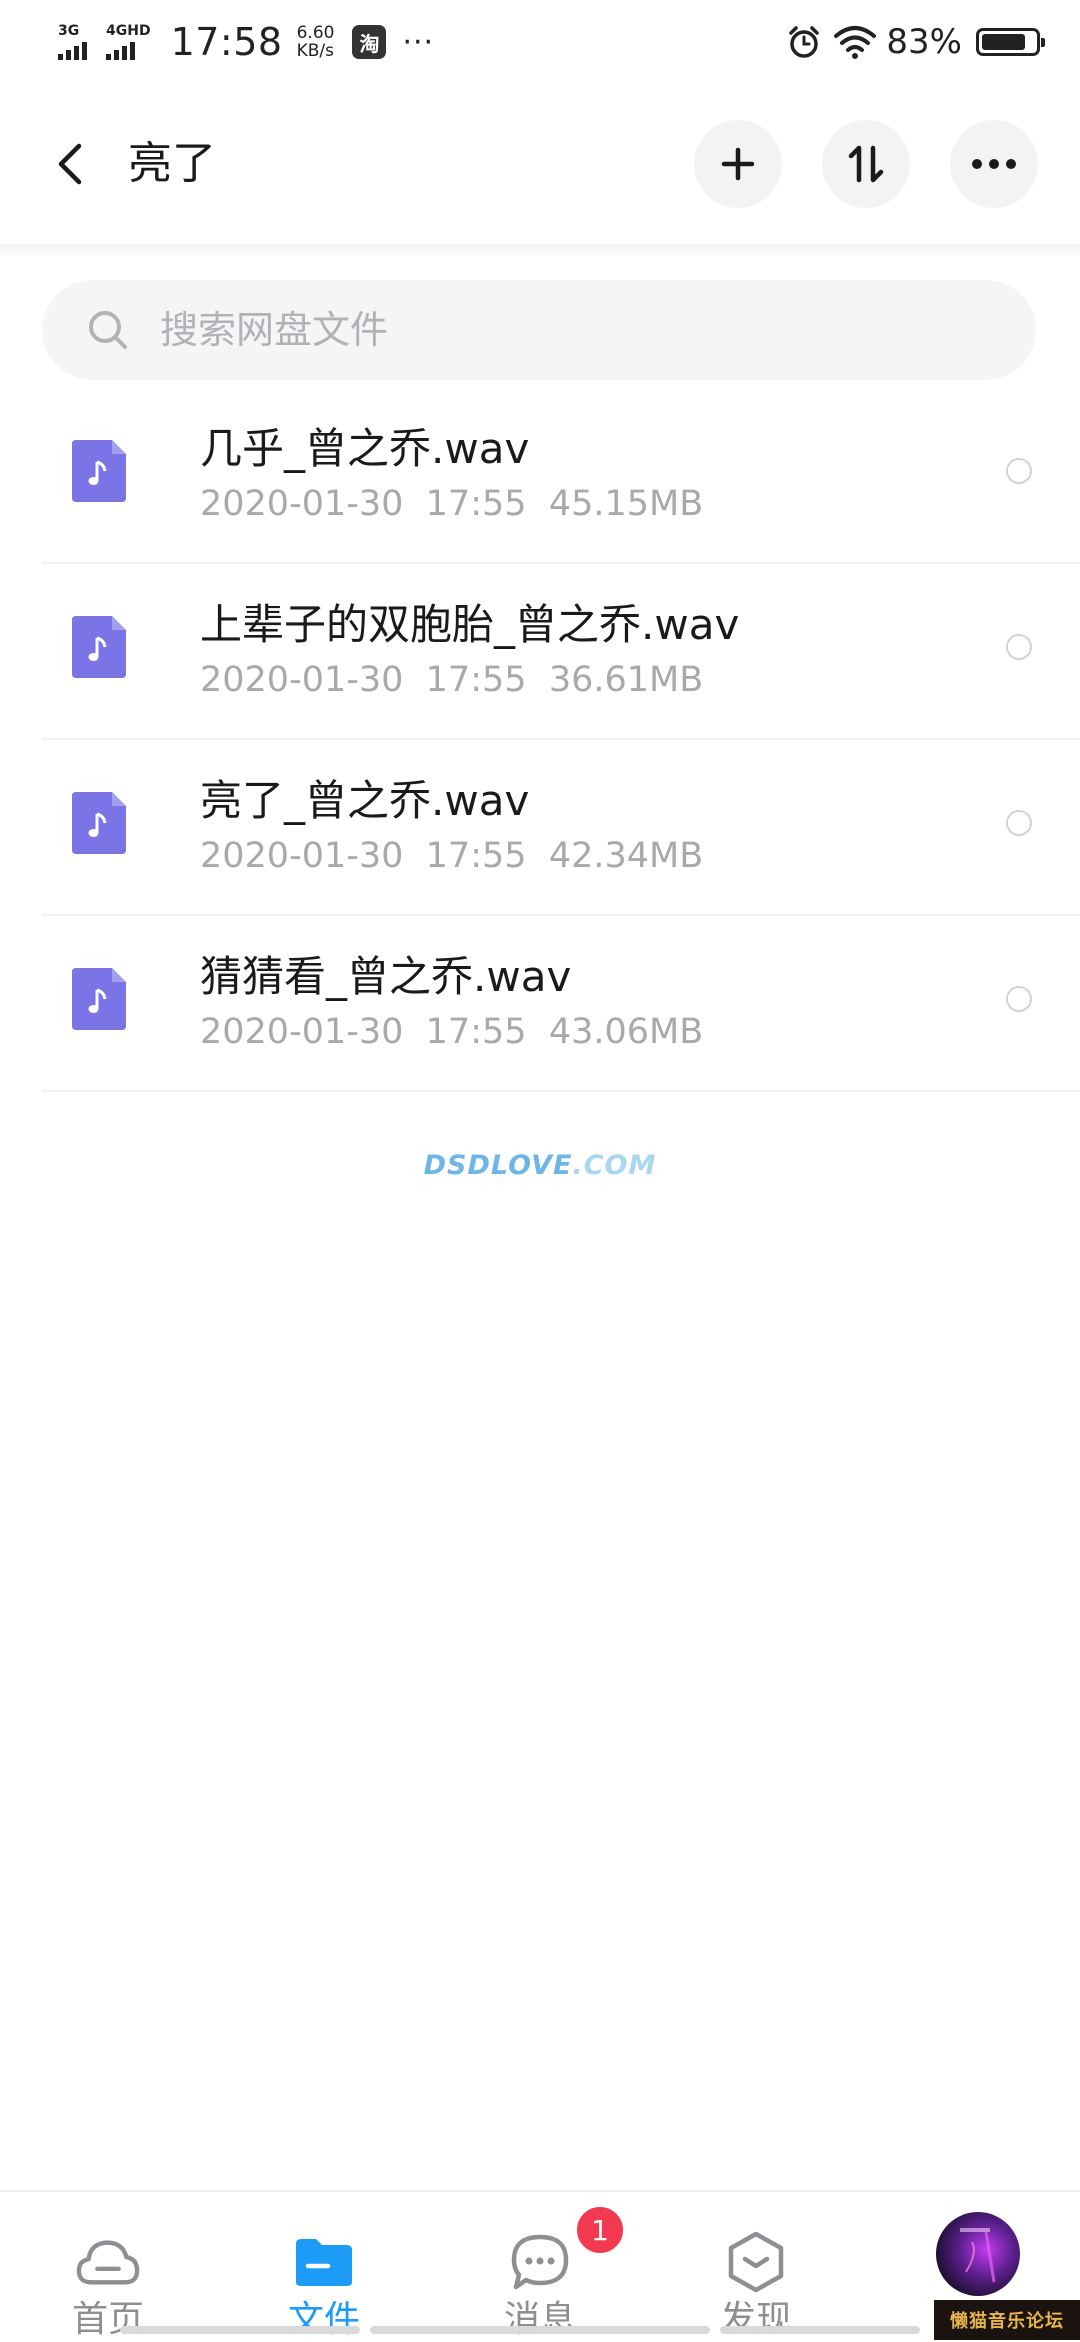 This screenshot has width=1080, height=2342. What do you see at coordinates (626, 680) in the screenshot?
I see `file-size: 36.61MB` at bounding box center [626, 680].